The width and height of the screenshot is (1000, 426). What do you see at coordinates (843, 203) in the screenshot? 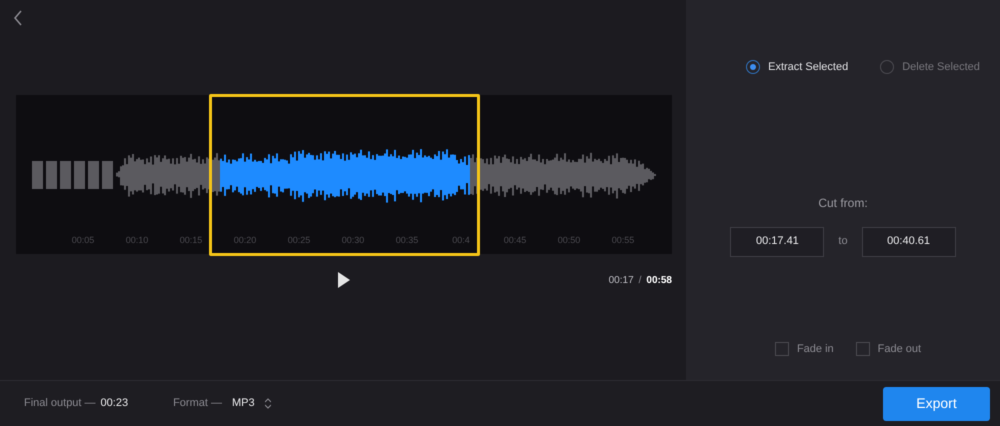
I see `cut-from-label: Cut from:` at bounding box center [843, 203].